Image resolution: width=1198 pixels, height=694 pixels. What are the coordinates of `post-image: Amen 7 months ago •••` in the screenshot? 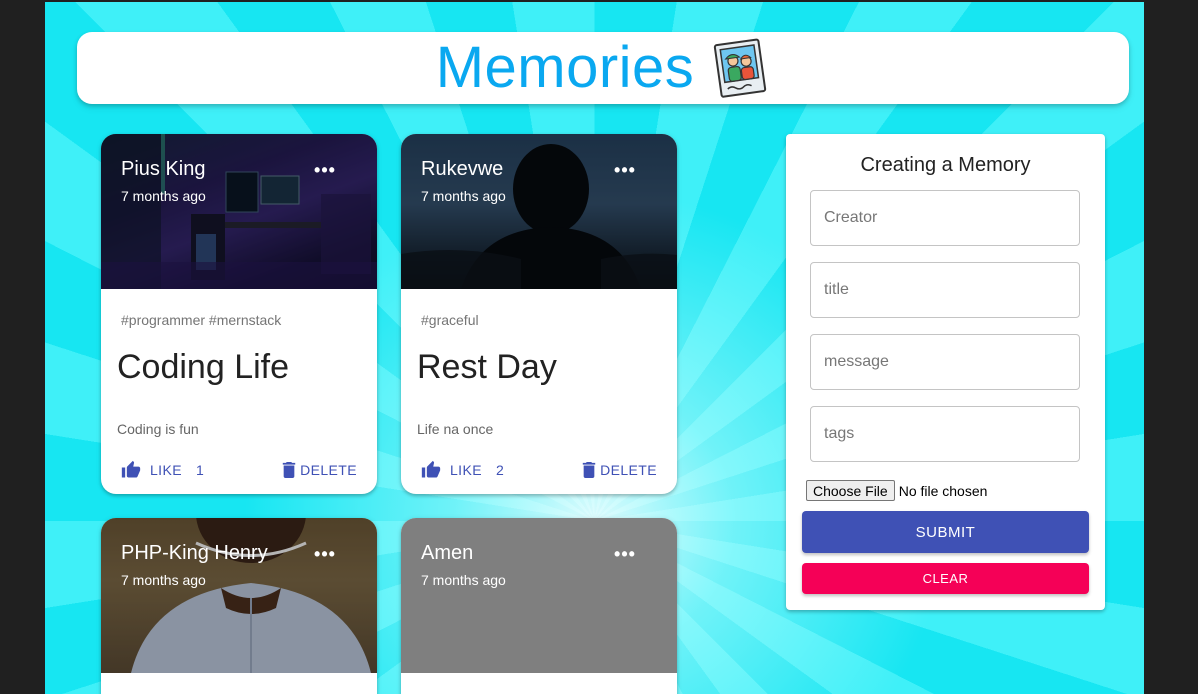 It's located at (539, 595).